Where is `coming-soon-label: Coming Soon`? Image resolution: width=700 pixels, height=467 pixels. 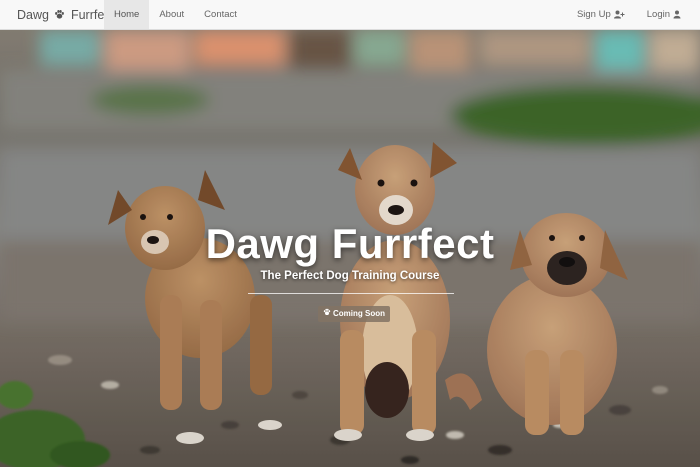 coming-soon-label: Coming Soon is located at coordinates (359, 313).